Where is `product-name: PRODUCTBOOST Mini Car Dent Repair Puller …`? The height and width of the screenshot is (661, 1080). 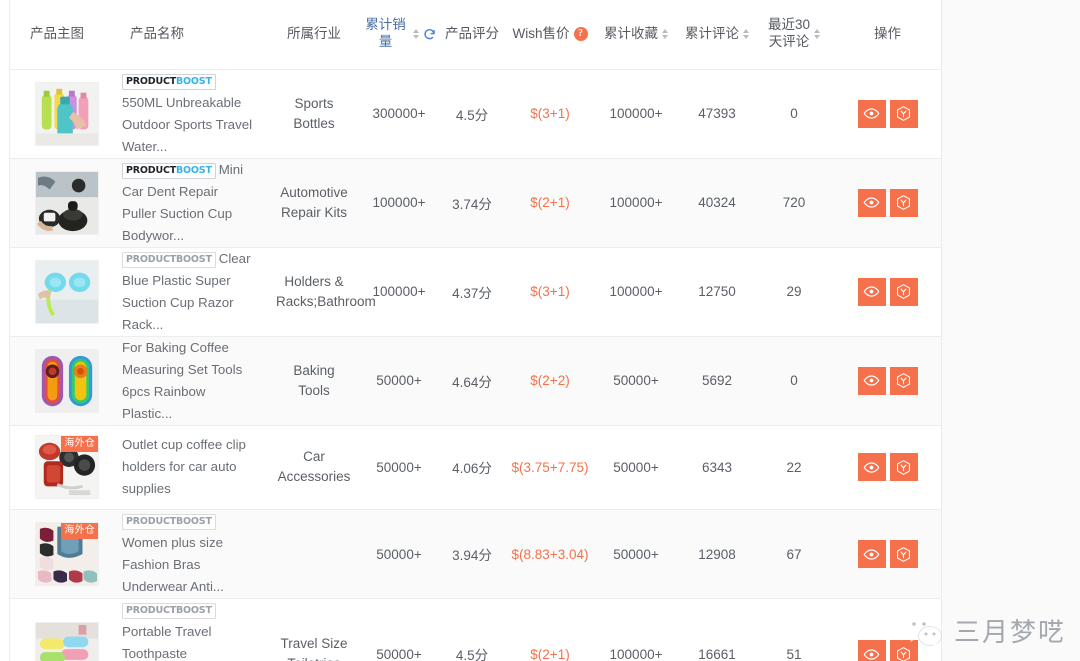 product-name: PRODUCTBOOST Mini Car Dent Repair Puller … is located at coordinates (188, 203).